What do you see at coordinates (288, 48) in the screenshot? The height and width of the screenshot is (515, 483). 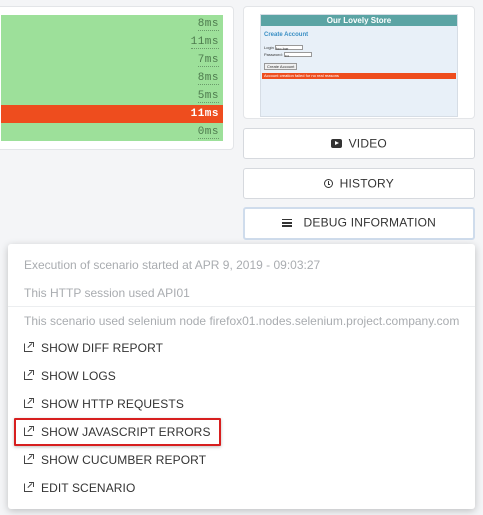 I see `thumbnail-login-field: foo.bar` at bounding box center [288, 48].